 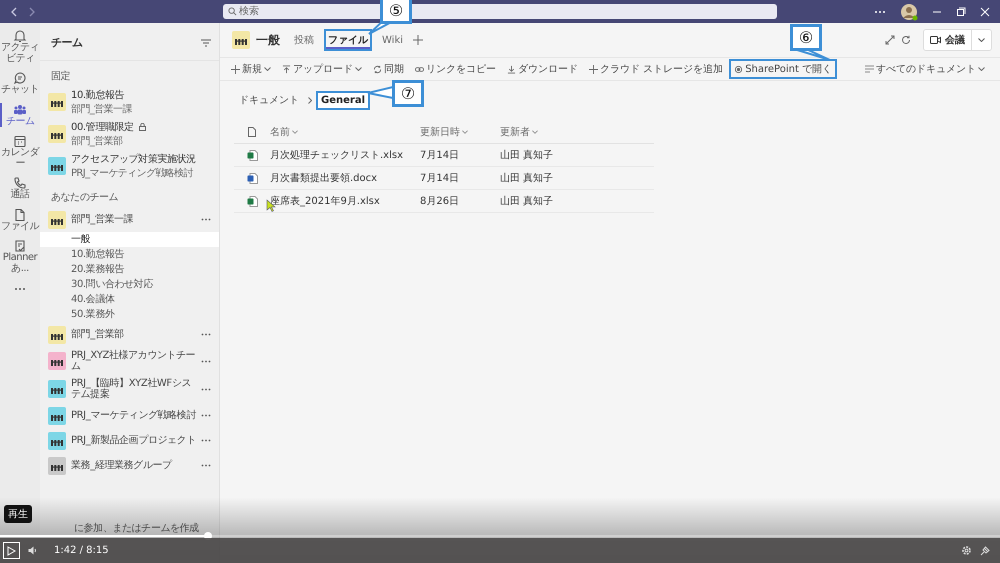 I want to click on team-name: 業務_経理業務グループ, so click(x=133, y=465).